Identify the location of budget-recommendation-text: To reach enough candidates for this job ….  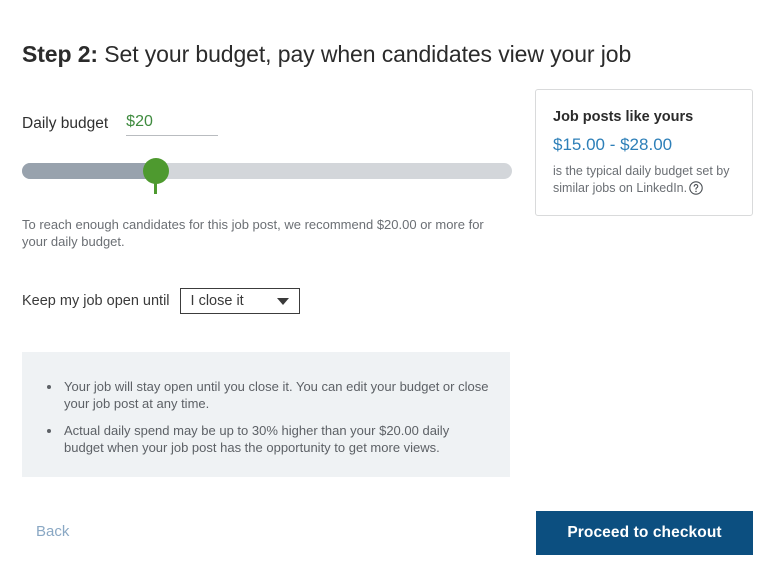
(253, 233).